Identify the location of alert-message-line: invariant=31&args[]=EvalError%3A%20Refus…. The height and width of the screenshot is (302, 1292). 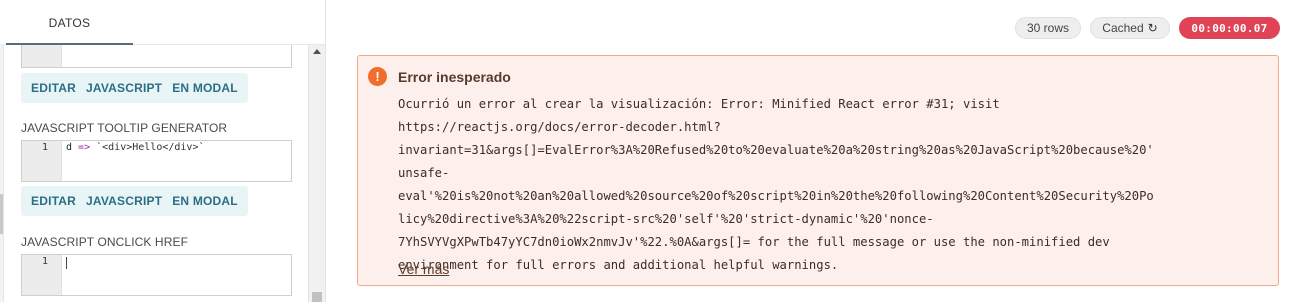
(776, 150).